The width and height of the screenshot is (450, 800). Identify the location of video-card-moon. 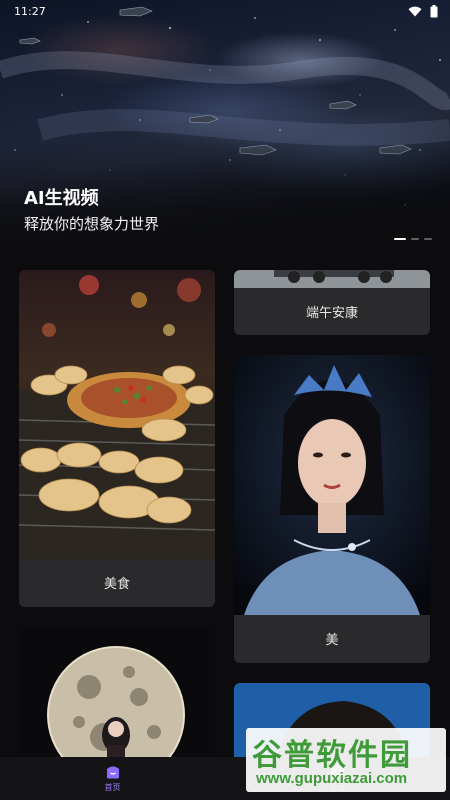
(117, 697).